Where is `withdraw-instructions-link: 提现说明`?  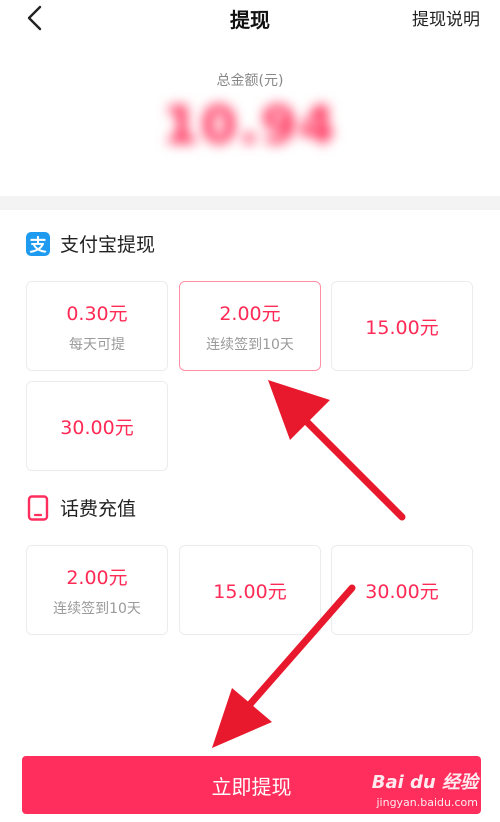
withdraw-instructions-link: 提现说明 is located at coordinates (446, 17).